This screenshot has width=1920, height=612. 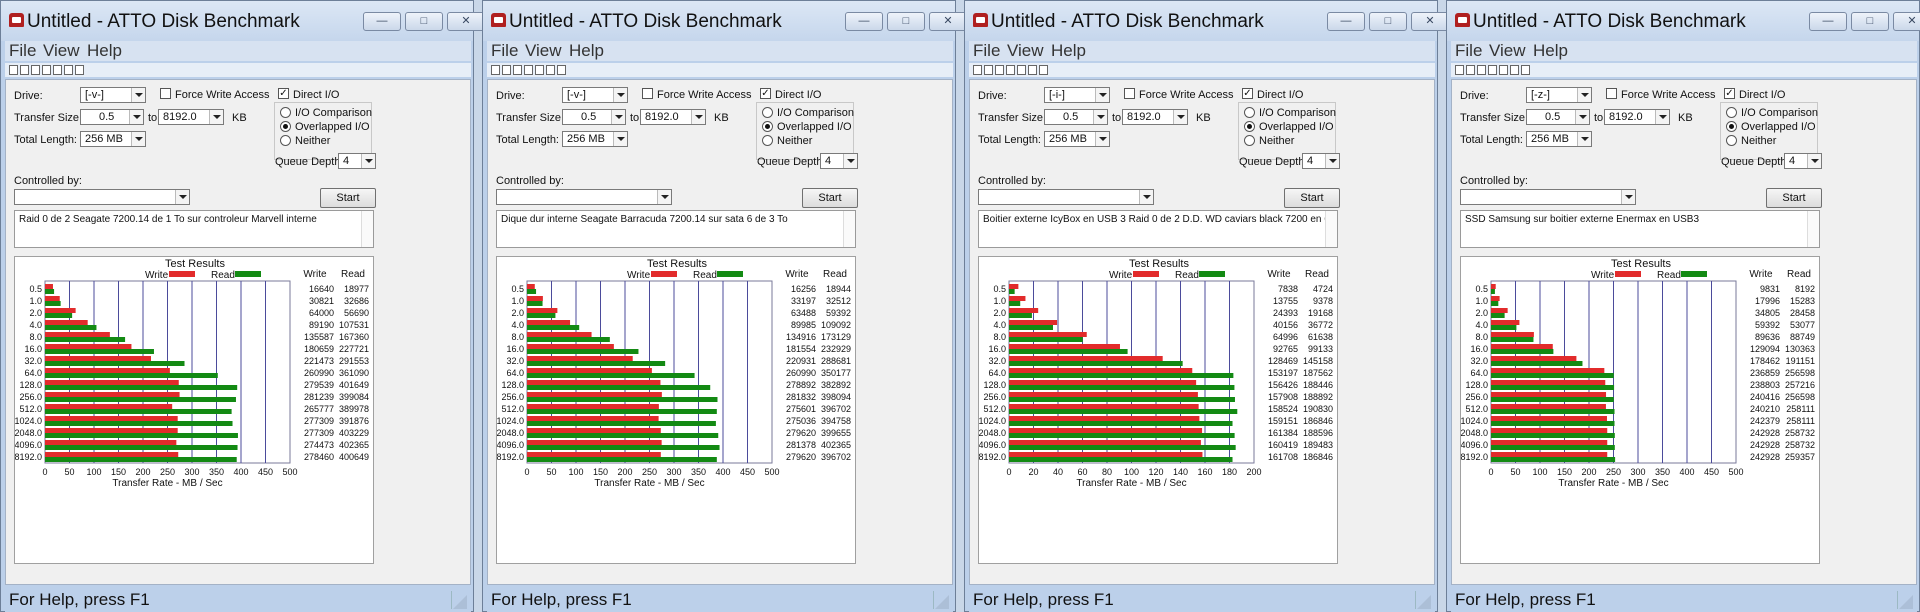 I want to click on maximize-button: □, so click(x=906, y=21).